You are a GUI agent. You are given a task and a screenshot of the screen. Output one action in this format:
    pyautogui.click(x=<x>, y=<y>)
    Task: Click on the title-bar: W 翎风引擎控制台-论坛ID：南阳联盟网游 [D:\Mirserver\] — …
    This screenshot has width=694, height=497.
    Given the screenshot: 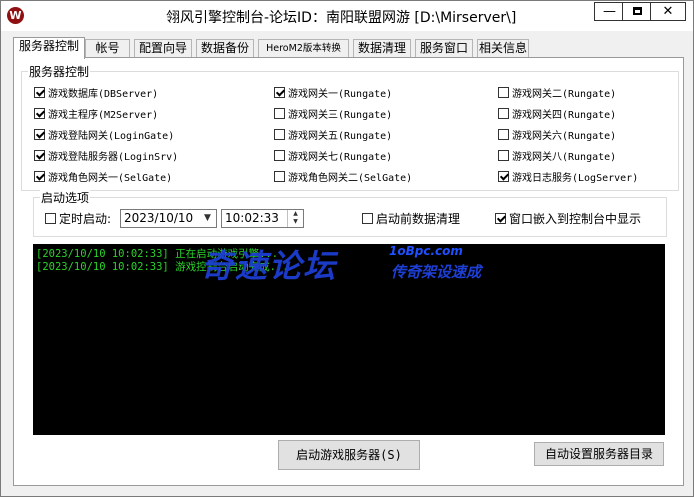 What is the action you would take?
    pyautogui.click(x=347, y=16)
    